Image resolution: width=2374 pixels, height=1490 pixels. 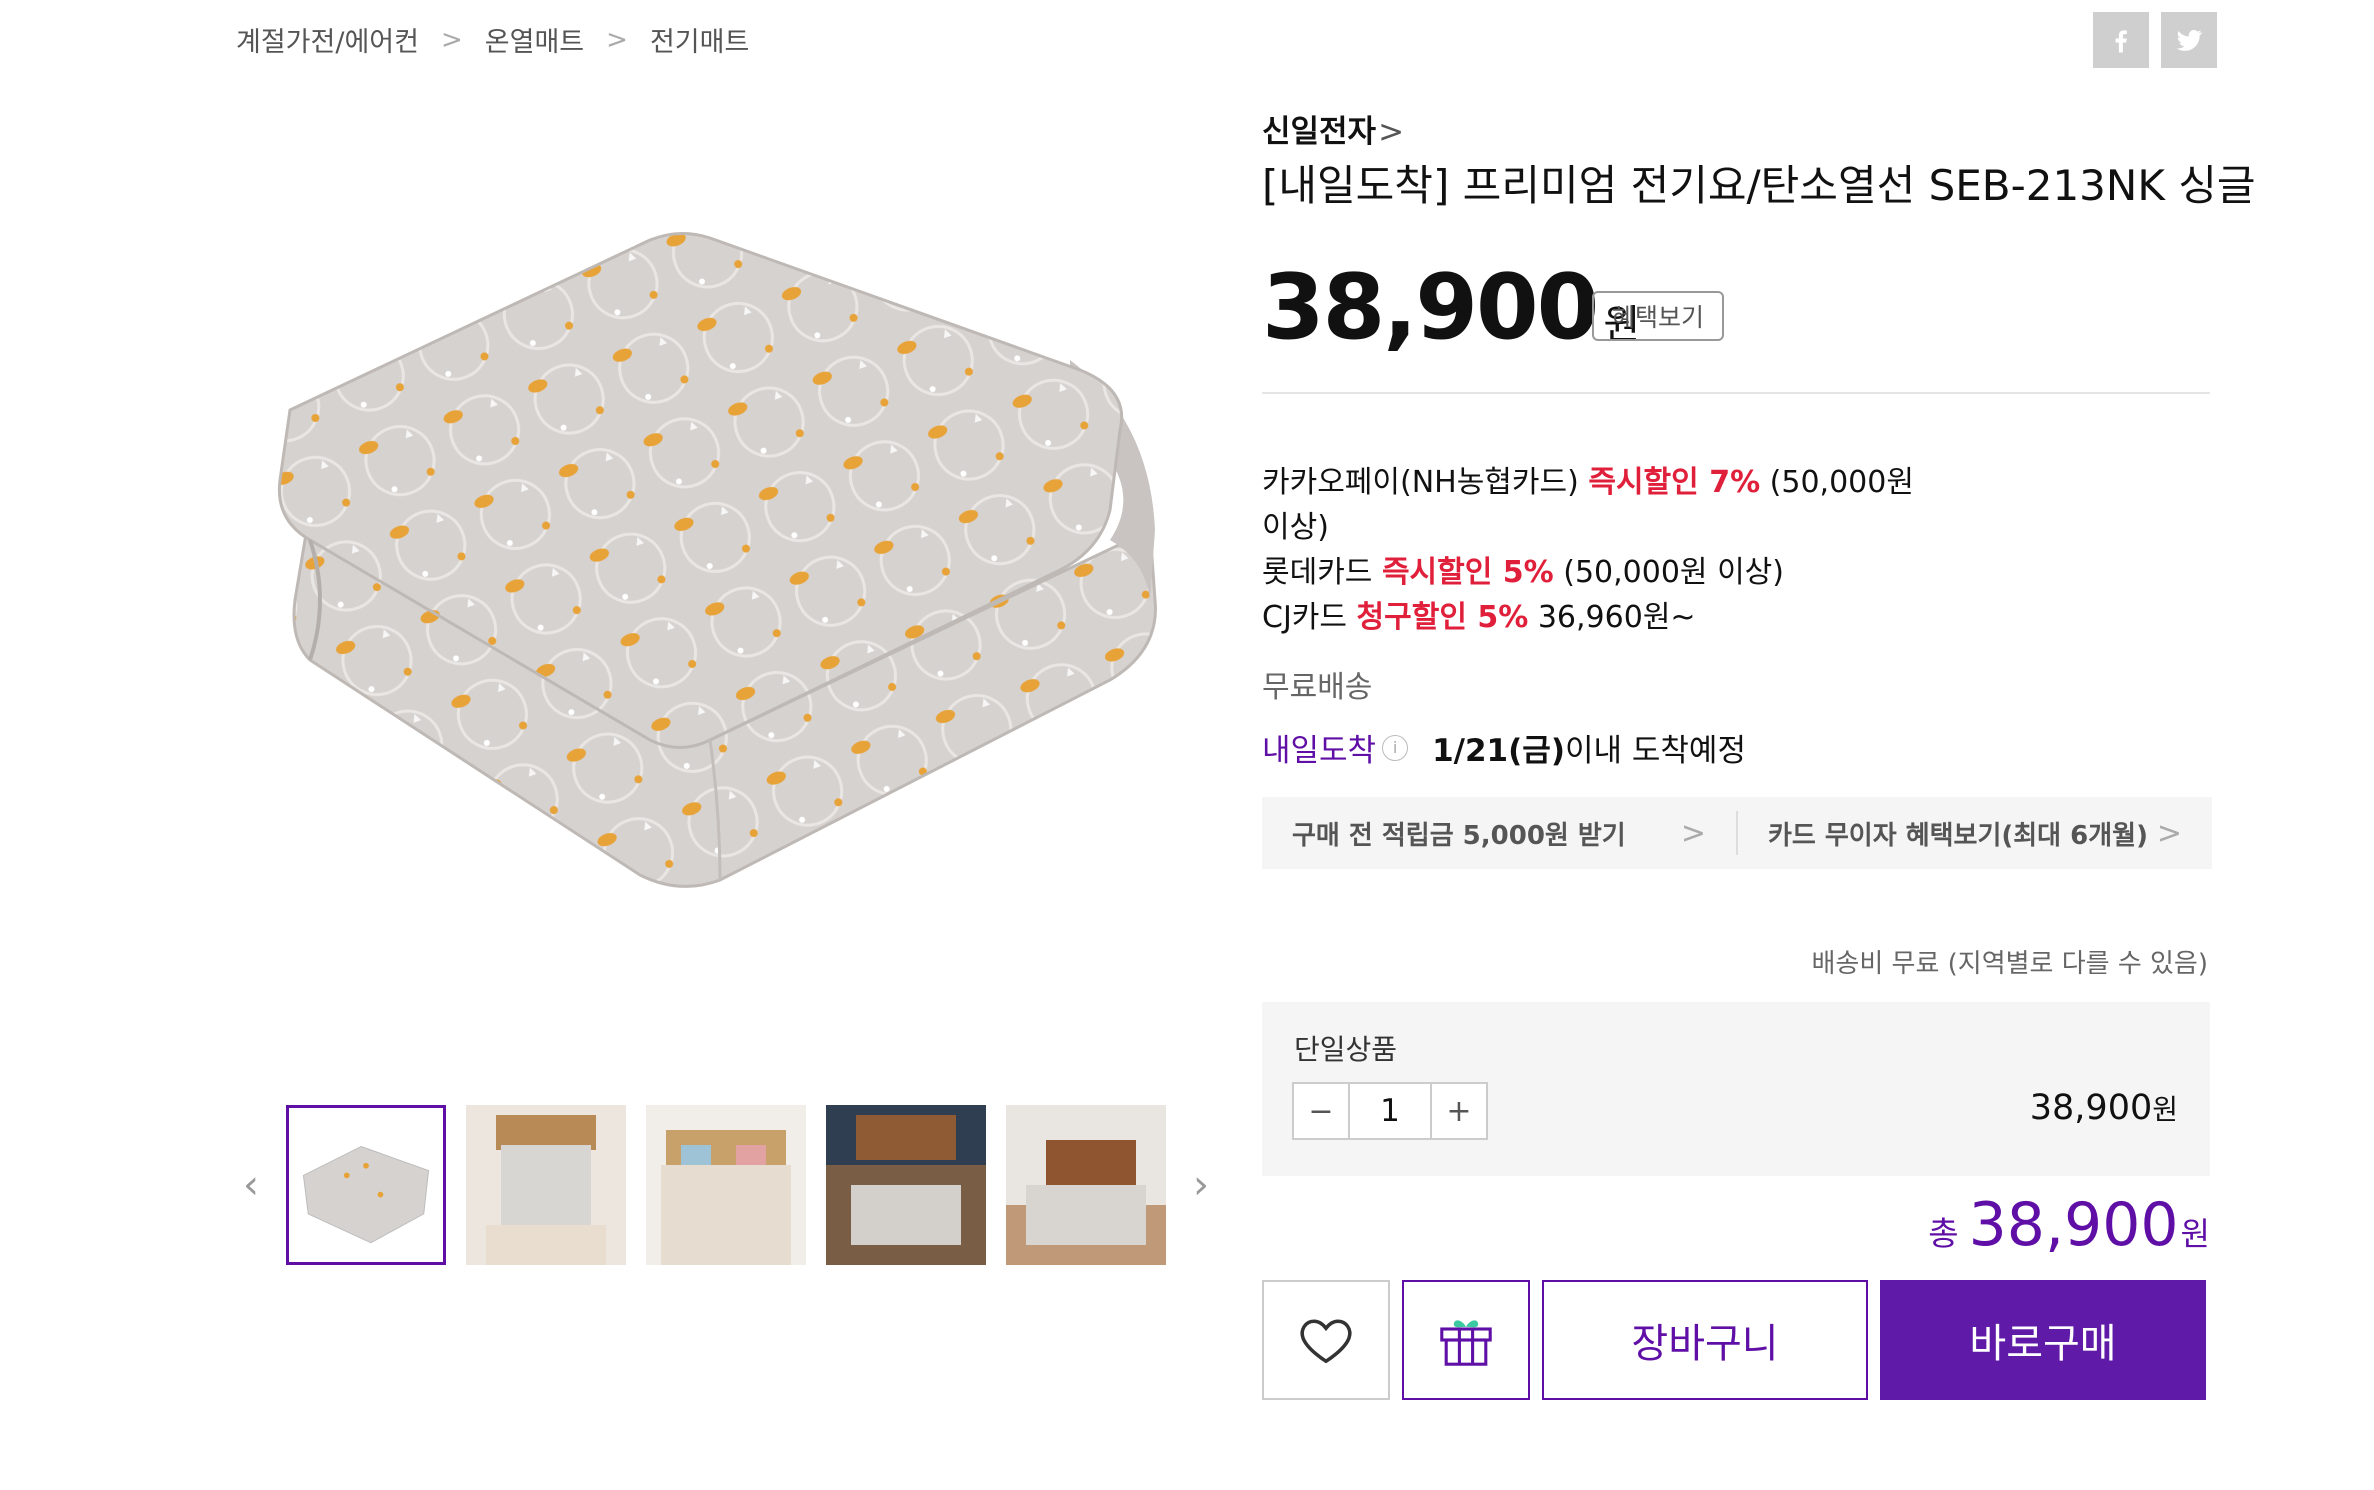 I want to click on total-label: 총, so click(x=1943, y=1233).